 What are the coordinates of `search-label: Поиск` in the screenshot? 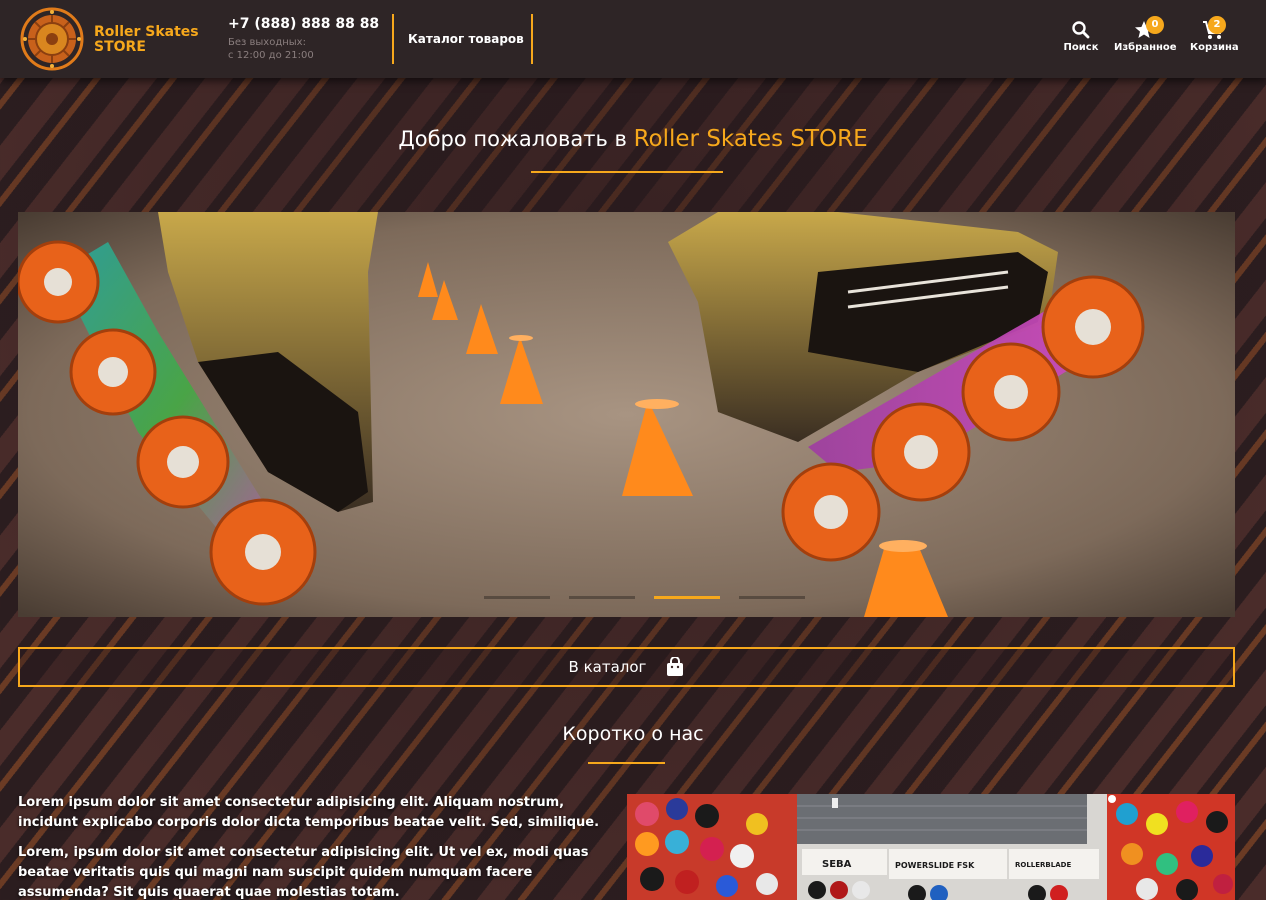 It's located at (1081, 47).